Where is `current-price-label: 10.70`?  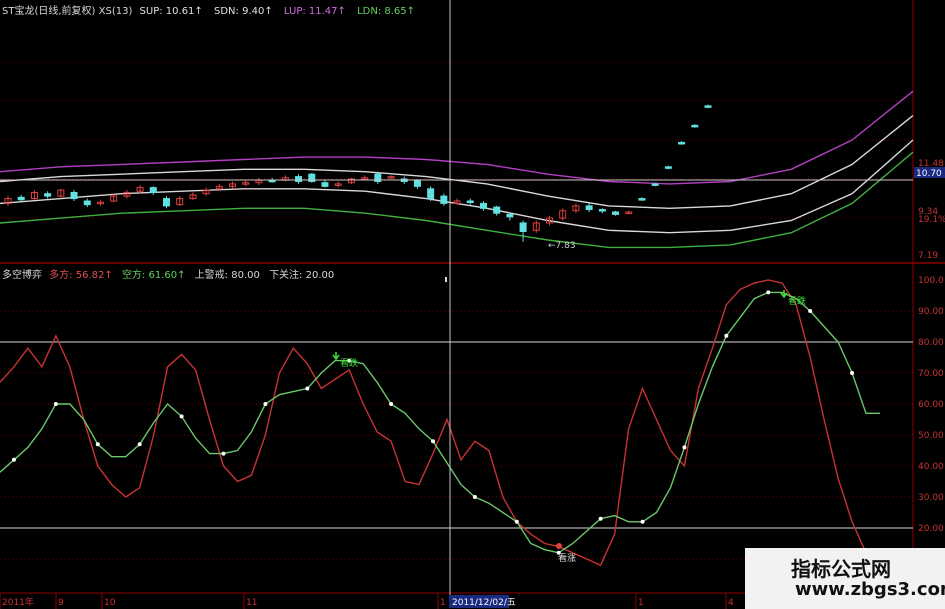
current-price-label: 10.70 is located at coordinates (929, 174).